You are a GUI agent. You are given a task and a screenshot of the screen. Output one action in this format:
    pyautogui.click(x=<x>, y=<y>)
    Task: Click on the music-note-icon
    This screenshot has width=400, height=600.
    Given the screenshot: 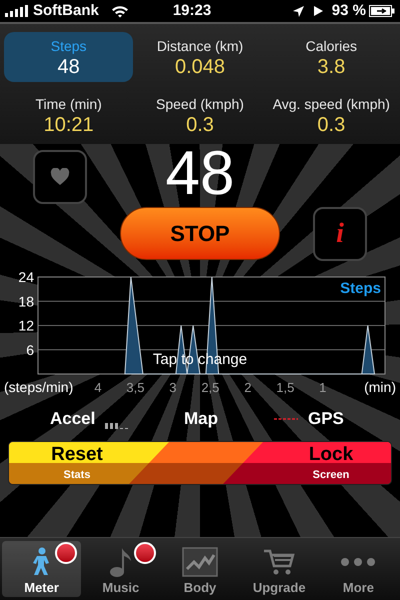 What is the action you would take?
    pyautogui.click(x=120, y=562)
    